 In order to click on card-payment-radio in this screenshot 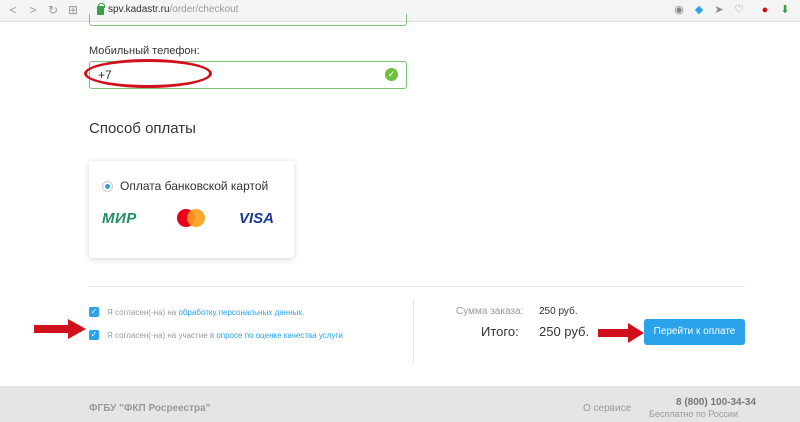, I will do `click(107, 186)`.